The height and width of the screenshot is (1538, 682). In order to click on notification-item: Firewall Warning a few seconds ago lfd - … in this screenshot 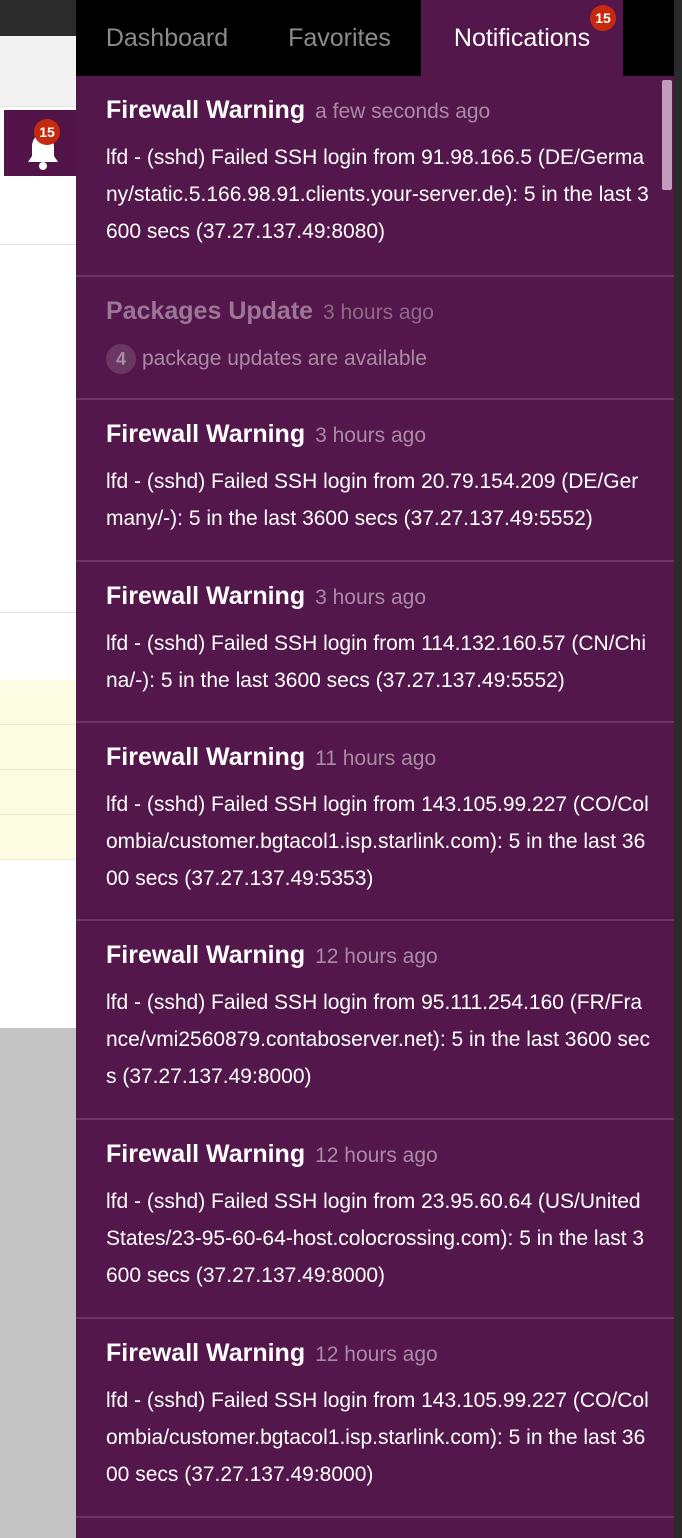, I will do `click(375, 176)`.